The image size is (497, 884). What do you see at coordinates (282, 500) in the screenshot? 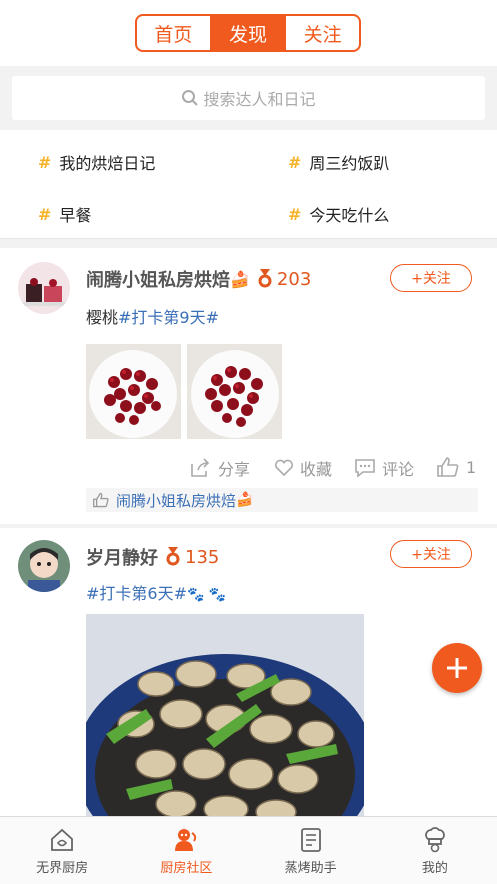
I see `liked-by-bar: 闹腾小姐私房烘焙 🍰` at bounding box center [282, 500].